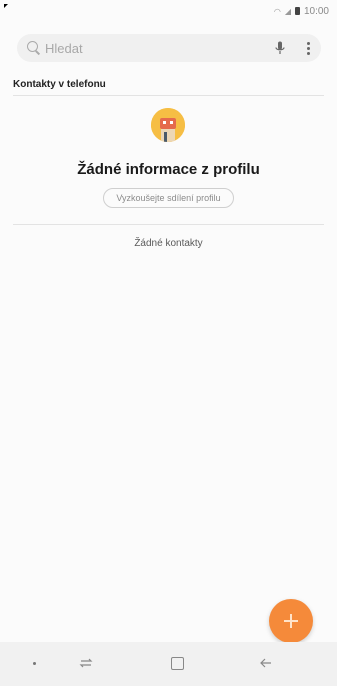  What do you see at coordinates (158, 48) in the screenshot?
I see `search-input: Hledat` at bounding box center [158, 48].